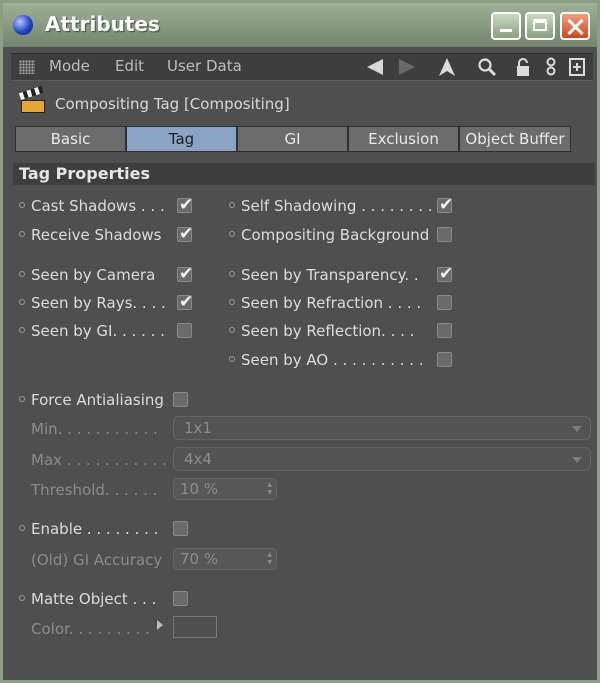 This screenshot has width=600, height=683. Describe the element at coordinates (515, 139) in the screenshot. I see `tab-object-buffer: Object Buffer` at that location.